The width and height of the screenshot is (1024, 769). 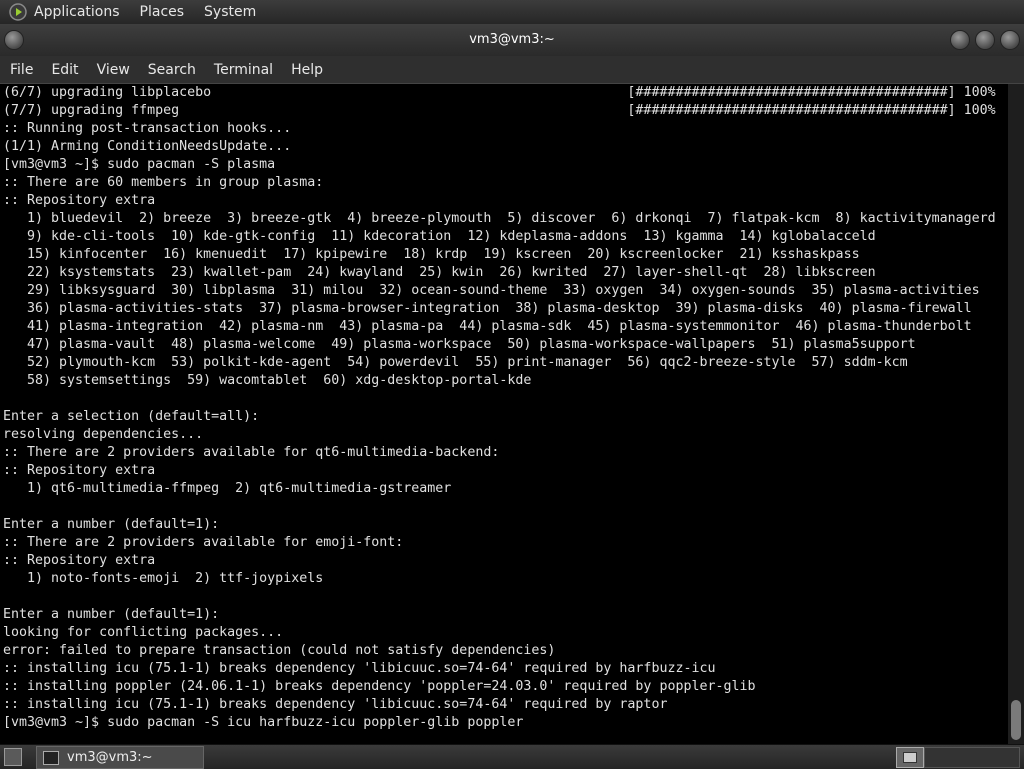 What do you see at coordinates (243, 70) in the screenshot?
I see `menu-terminal: Terminal` at bounding box center [243, 70].